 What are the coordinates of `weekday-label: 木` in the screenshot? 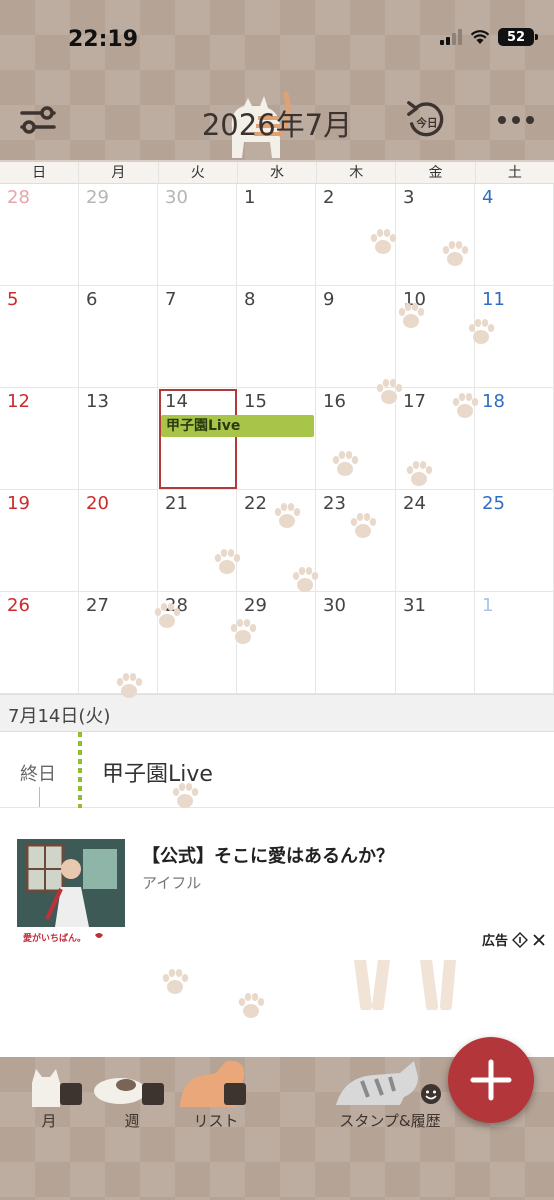 It's located at (357, 172).